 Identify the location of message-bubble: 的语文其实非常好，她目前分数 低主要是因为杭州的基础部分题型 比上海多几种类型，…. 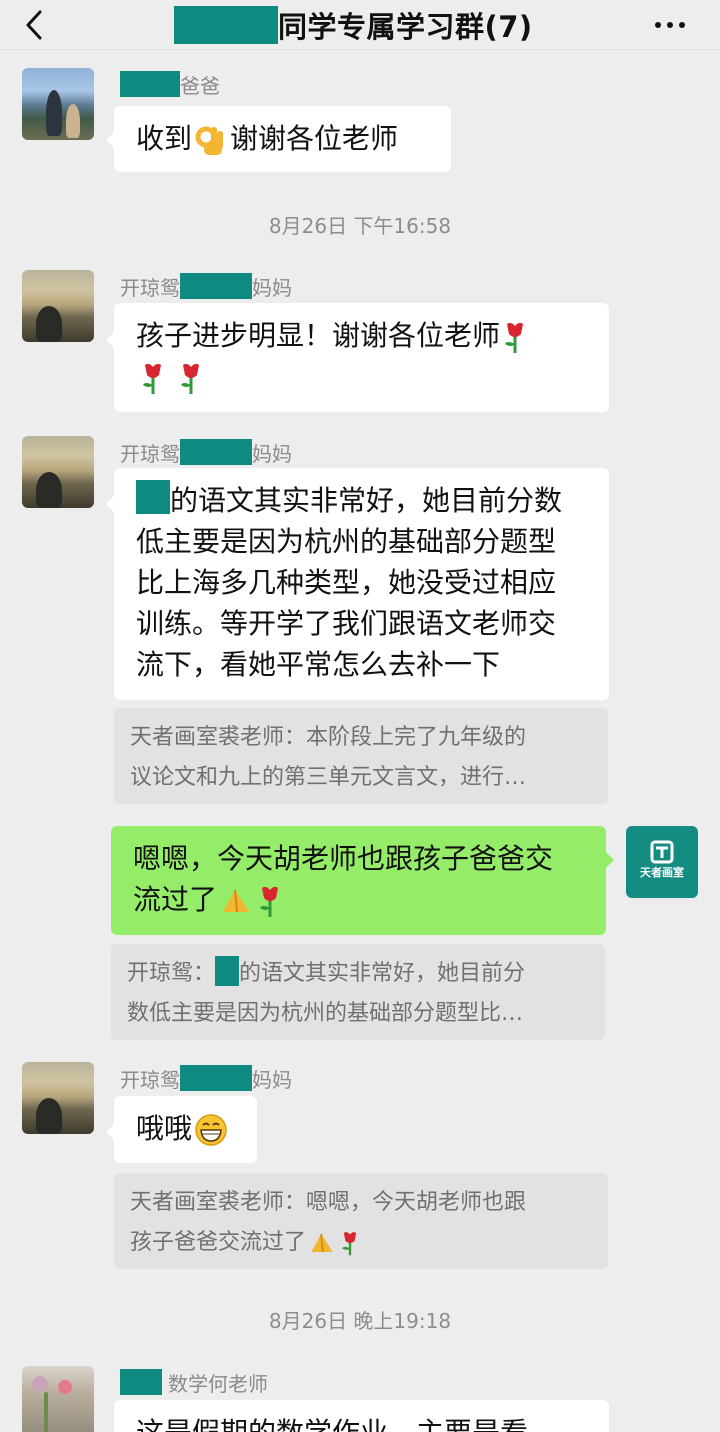
(361, 584).